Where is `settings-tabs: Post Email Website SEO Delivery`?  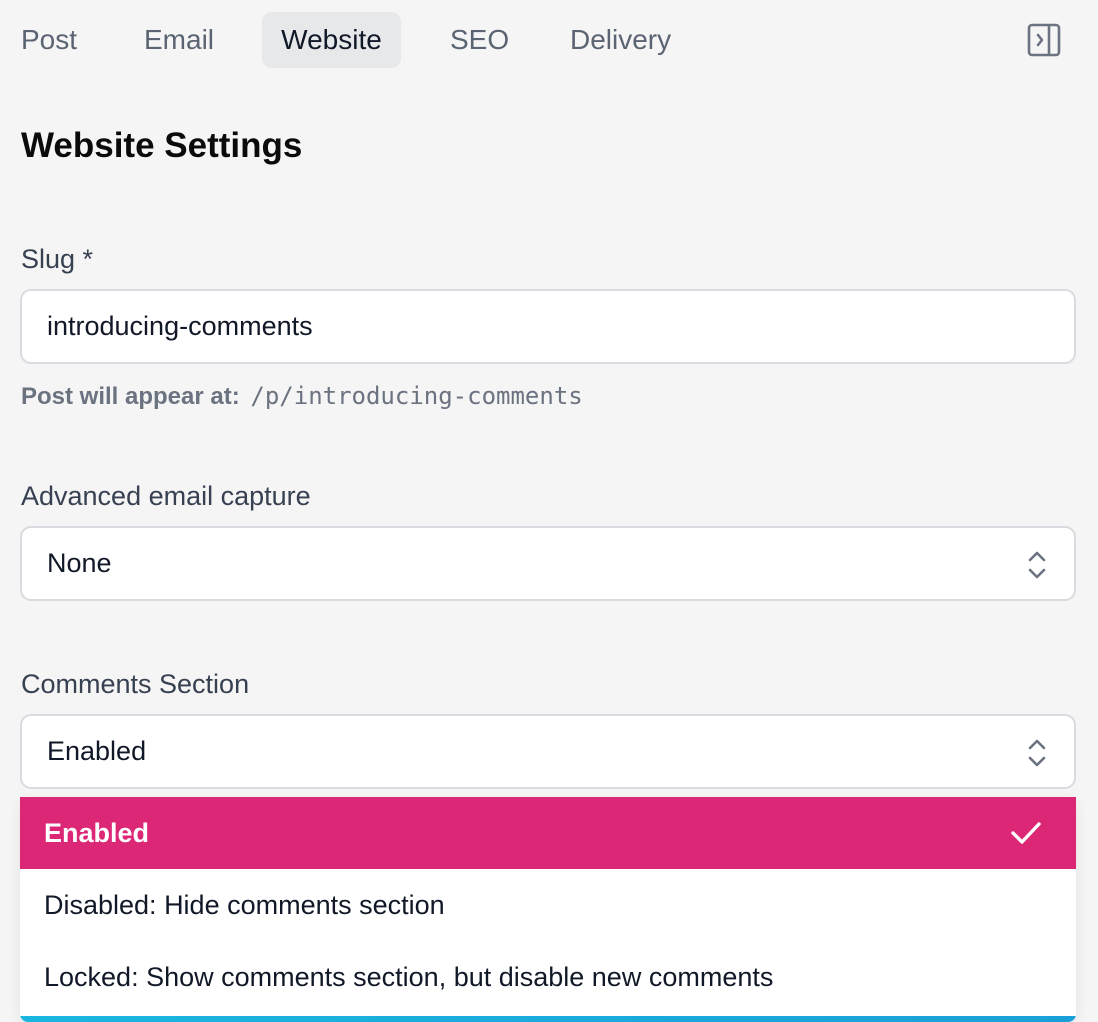 settings-tabs: Post Email Website SEO Delivery is located at coordinates (549, 40).